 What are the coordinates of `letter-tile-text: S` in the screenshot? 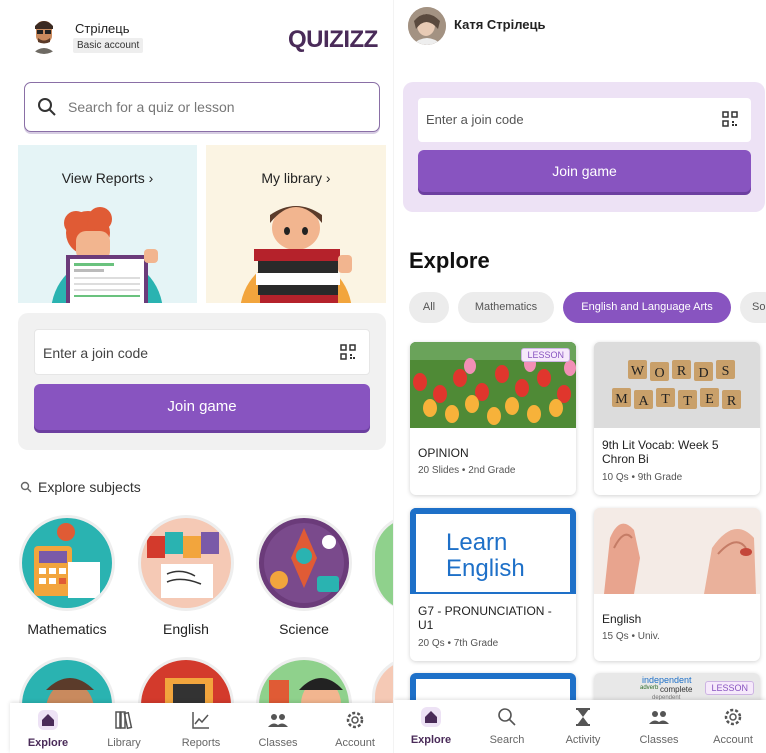 It's located at (726, 371).